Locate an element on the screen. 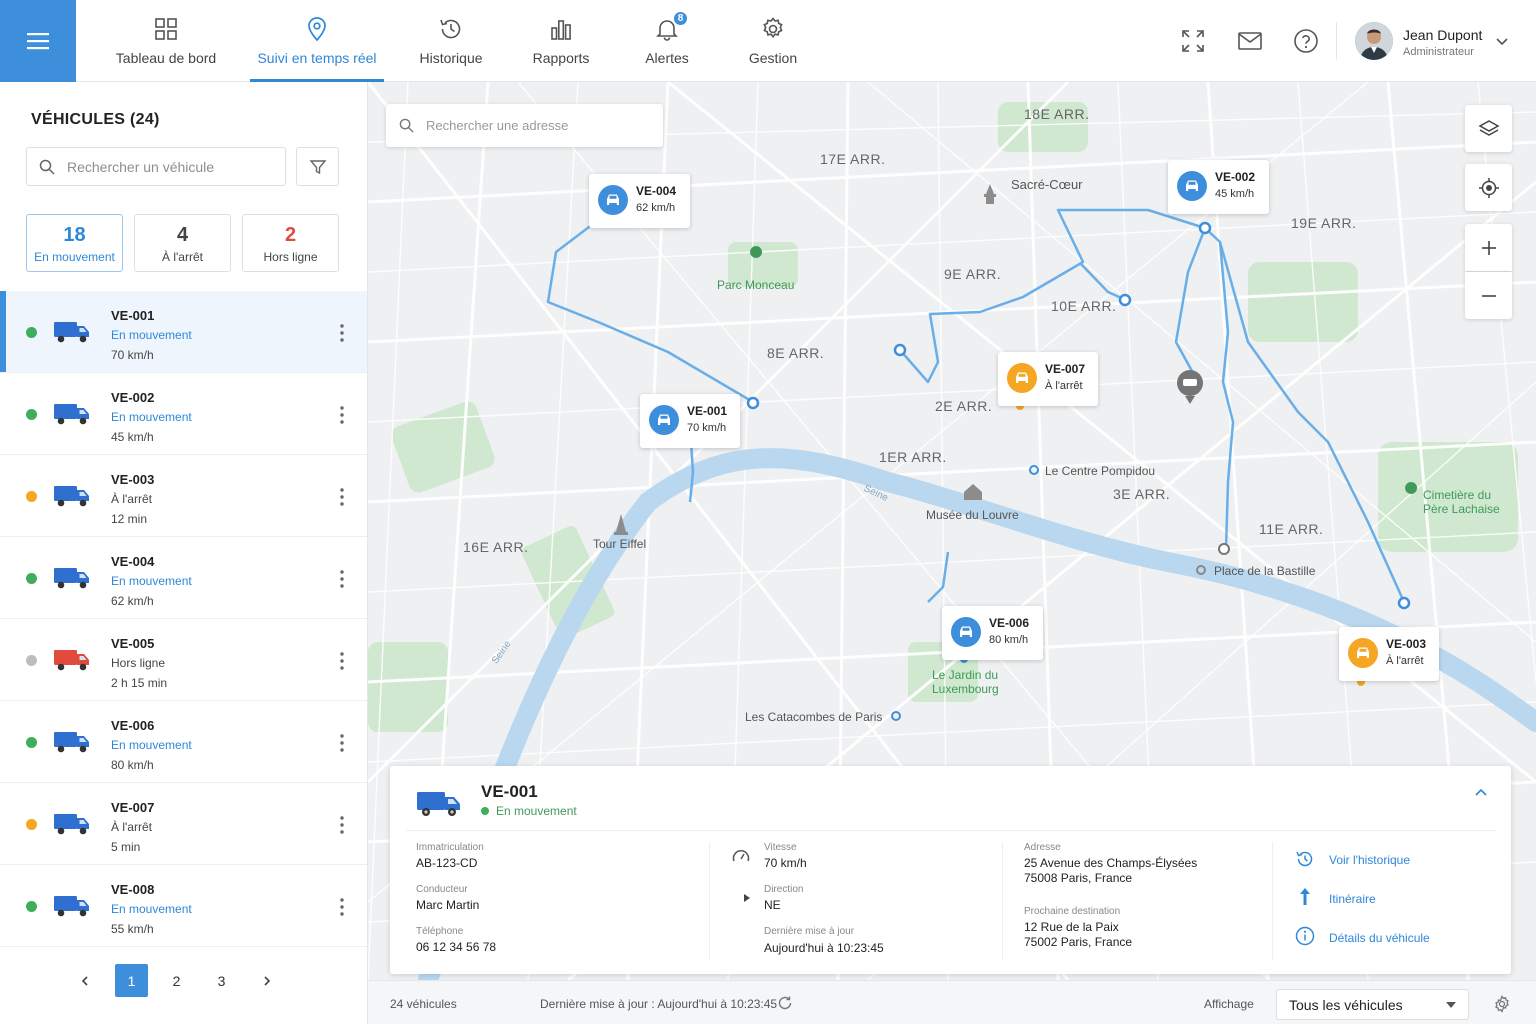  vehicle-search-field is located at coordinates (156, 166).